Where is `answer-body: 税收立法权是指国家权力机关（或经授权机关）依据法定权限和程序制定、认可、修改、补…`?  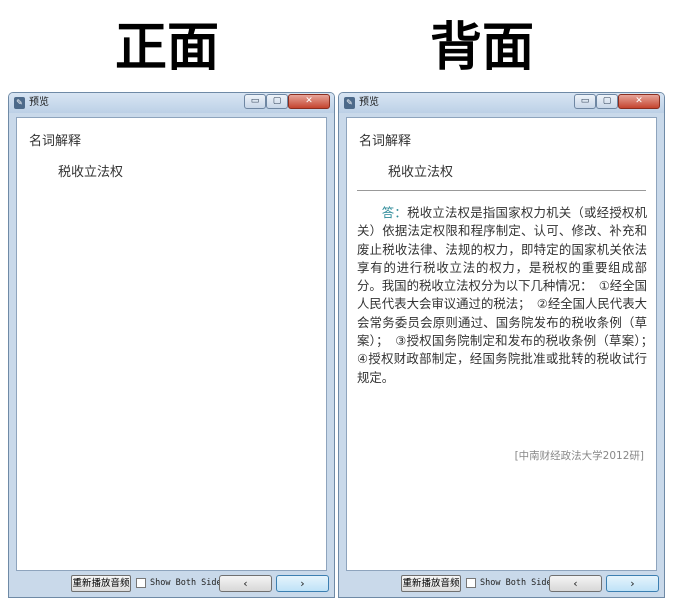
answer-body: 税收立法权是指国家权力机关（或经授权机关）依据法定权限和程序制定、认可、修改、补… is located at coordinates (508, 295).